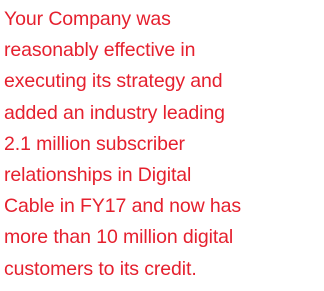 The image size is (324, 291). Describe the element at coordinates (123, 206) in the screenshot. I see `paragraph-line: Cable in FY17 and now has` at that location.